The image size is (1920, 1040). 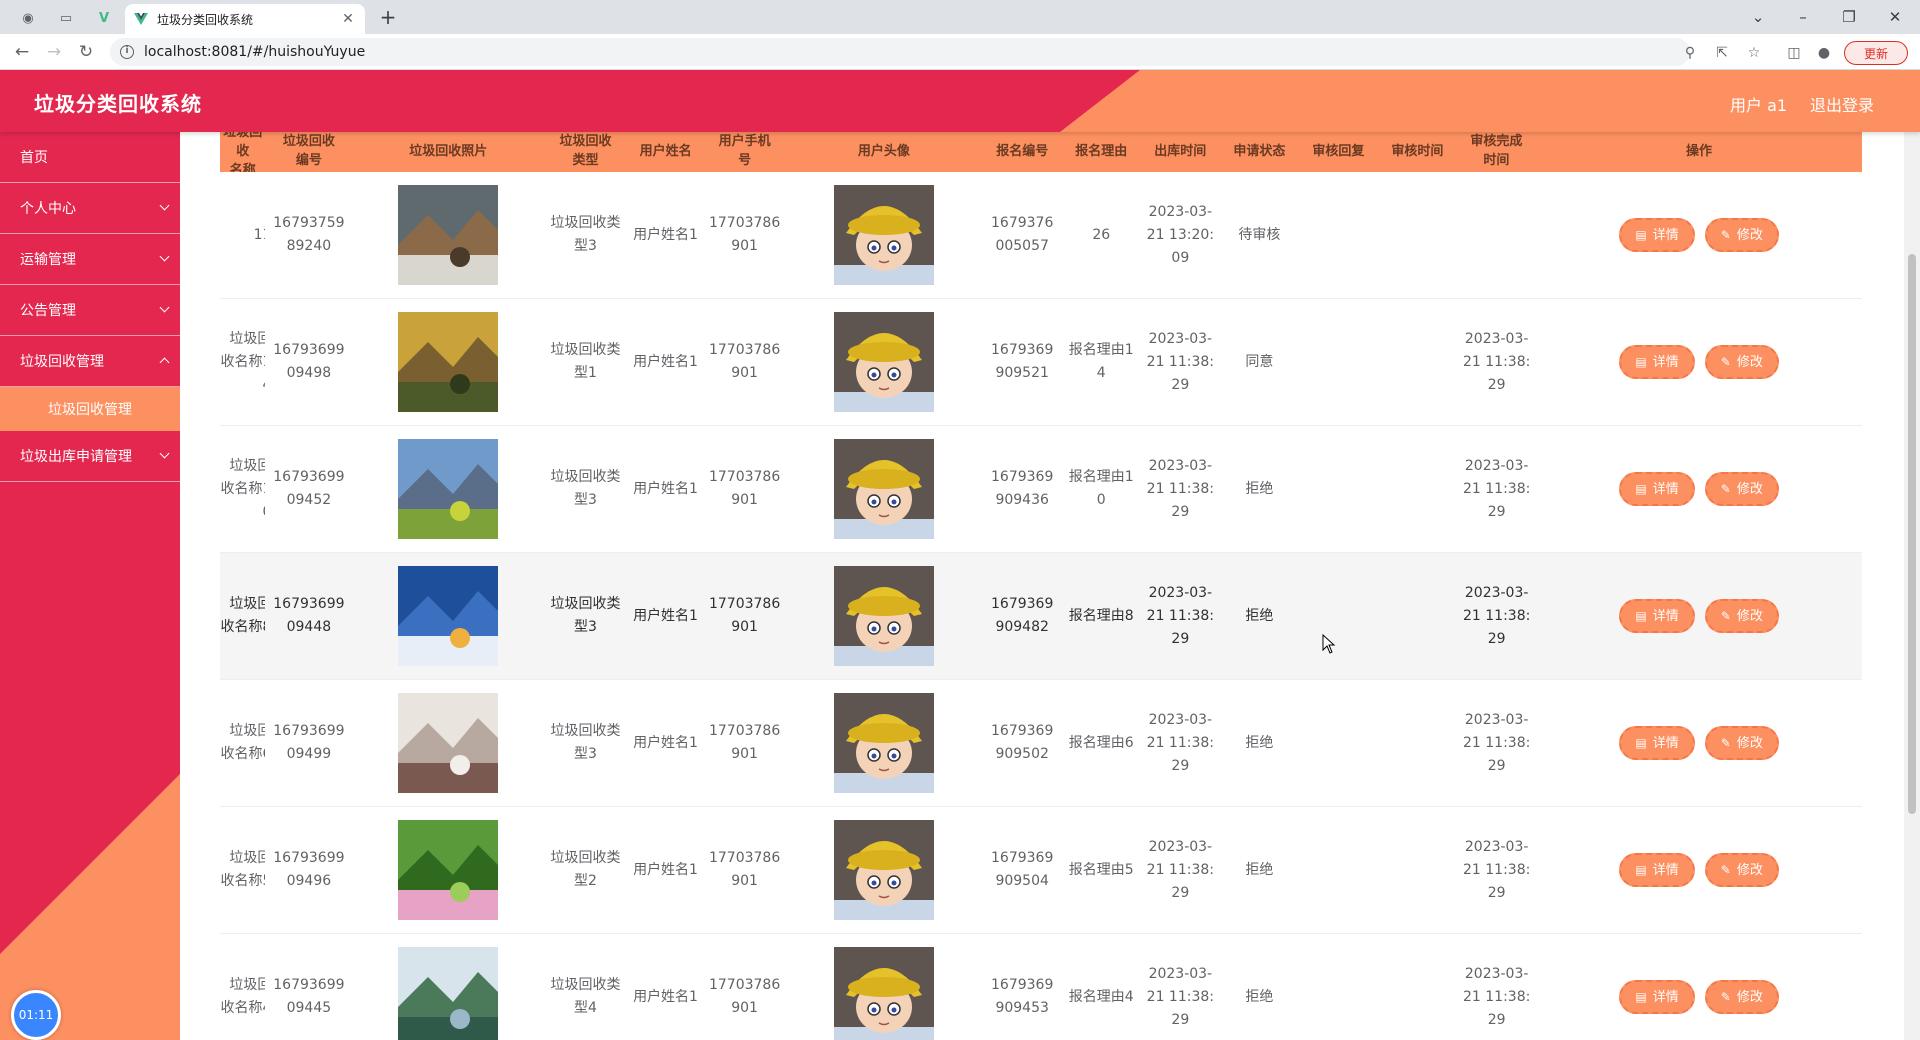 What do you see at coordinates (28, 18) in the screenshot?
I see `pinned-tab-icon: ◉` at bounding box center [28, 18].